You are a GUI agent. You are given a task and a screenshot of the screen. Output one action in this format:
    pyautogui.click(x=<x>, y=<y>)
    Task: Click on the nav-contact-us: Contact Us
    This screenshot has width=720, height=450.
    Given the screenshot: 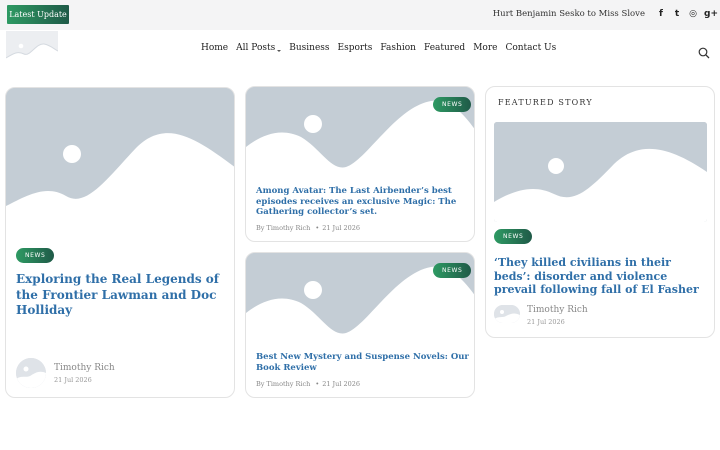 What is the action you would take?
    pyautogui.click(x=530, y=48)
    